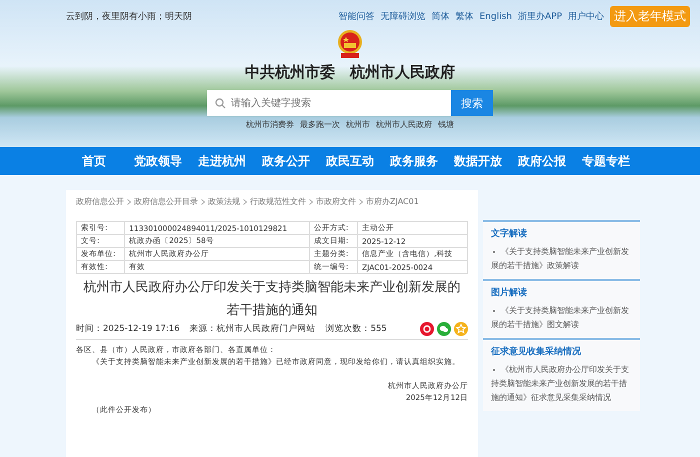 The height and width of the screenshot is (457, 700). Describe the element at coordinates (272, 311) in the screenshot. I see `article-title: 若干措施的通知` at that location.